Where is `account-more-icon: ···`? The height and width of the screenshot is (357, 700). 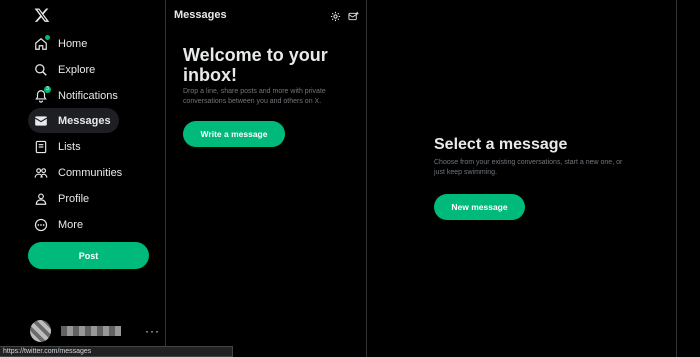 account-more-icon: ··· is located at coordinates (152, 331).